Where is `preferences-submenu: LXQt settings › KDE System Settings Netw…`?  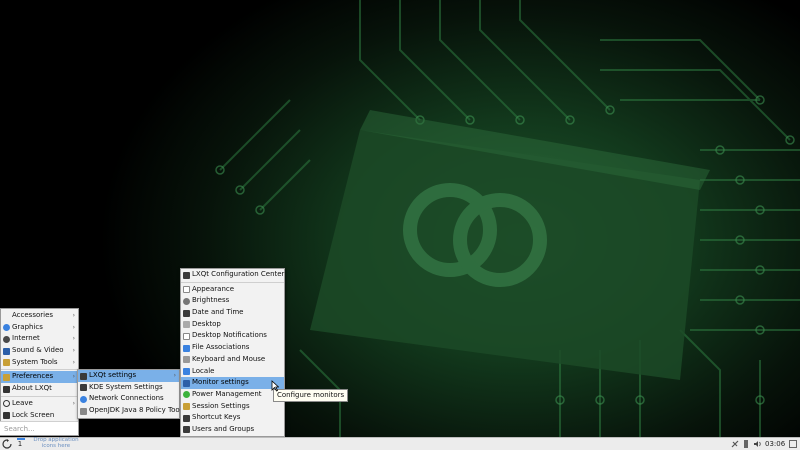 preferences-submenu: LXQt settings › KDE System Settings Netw… is located at coordinates (129, 394).